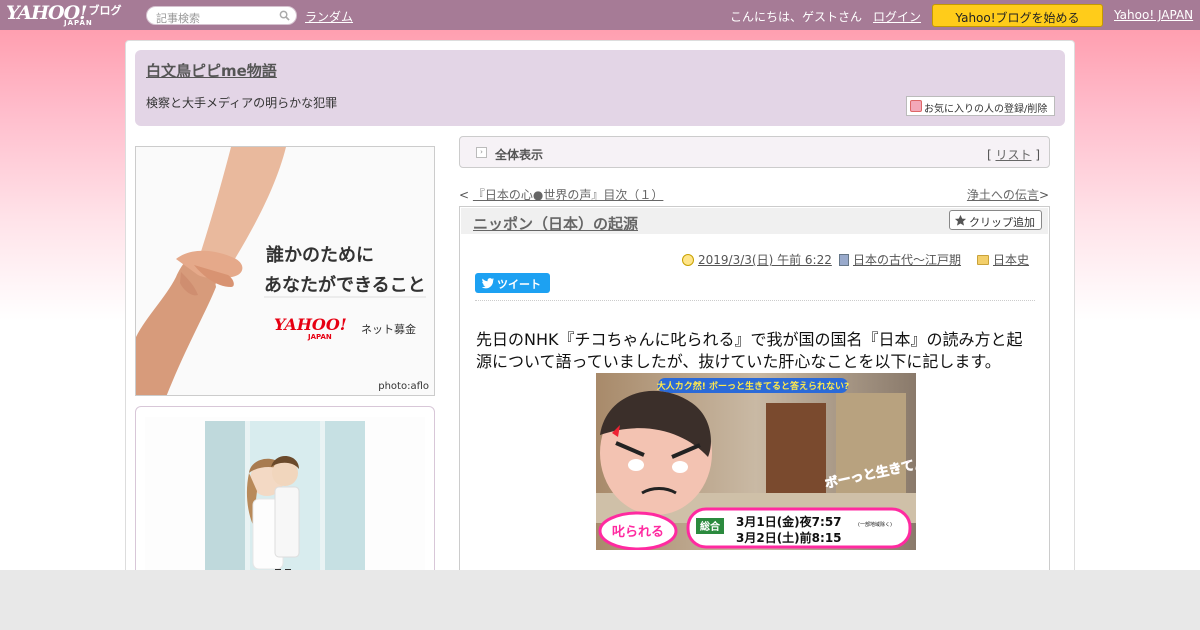 This screenshot has height=630, width=1200. What do you see at coordinates (555, 223) in the screenshot?
I see `article-title: ニッポン（日本）の起源` at bounding box center [555, 223].